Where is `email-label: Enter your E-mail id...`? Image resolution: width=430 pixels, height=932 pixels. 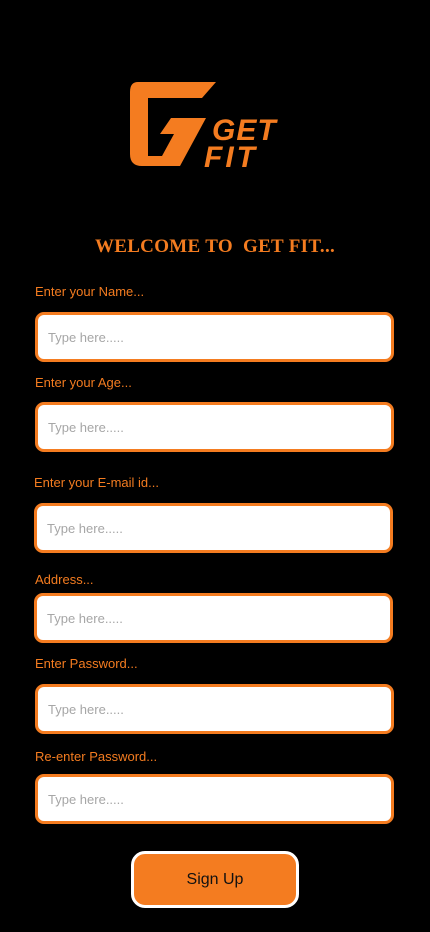
email-label: Enter your E-mail id... is located at coordinates (96, 482).